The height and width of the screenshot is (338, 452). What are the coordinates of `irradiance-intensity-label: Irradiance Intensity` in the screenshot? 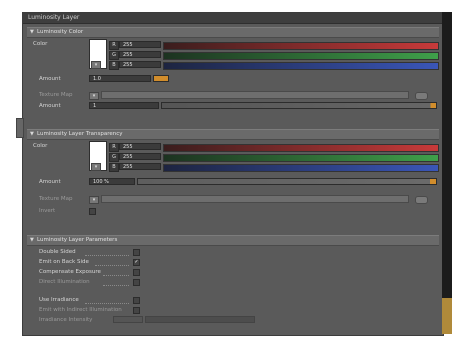 It's located at (66, 320).